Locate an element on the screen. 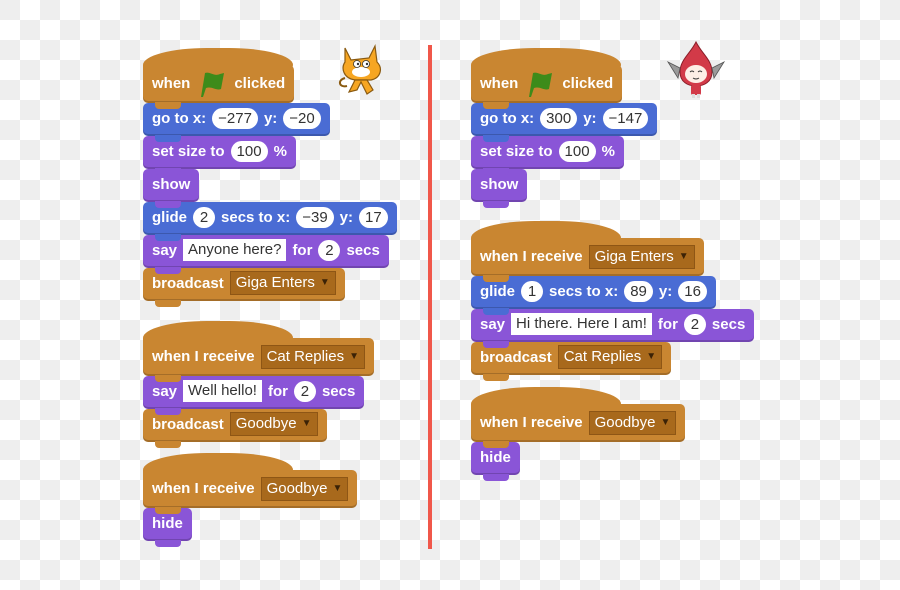 The height and width of the screenshot is (590, 900). say-for-secs-block: say Hi there. Here I am! for 2 secs is located at coordinates (613, 328).